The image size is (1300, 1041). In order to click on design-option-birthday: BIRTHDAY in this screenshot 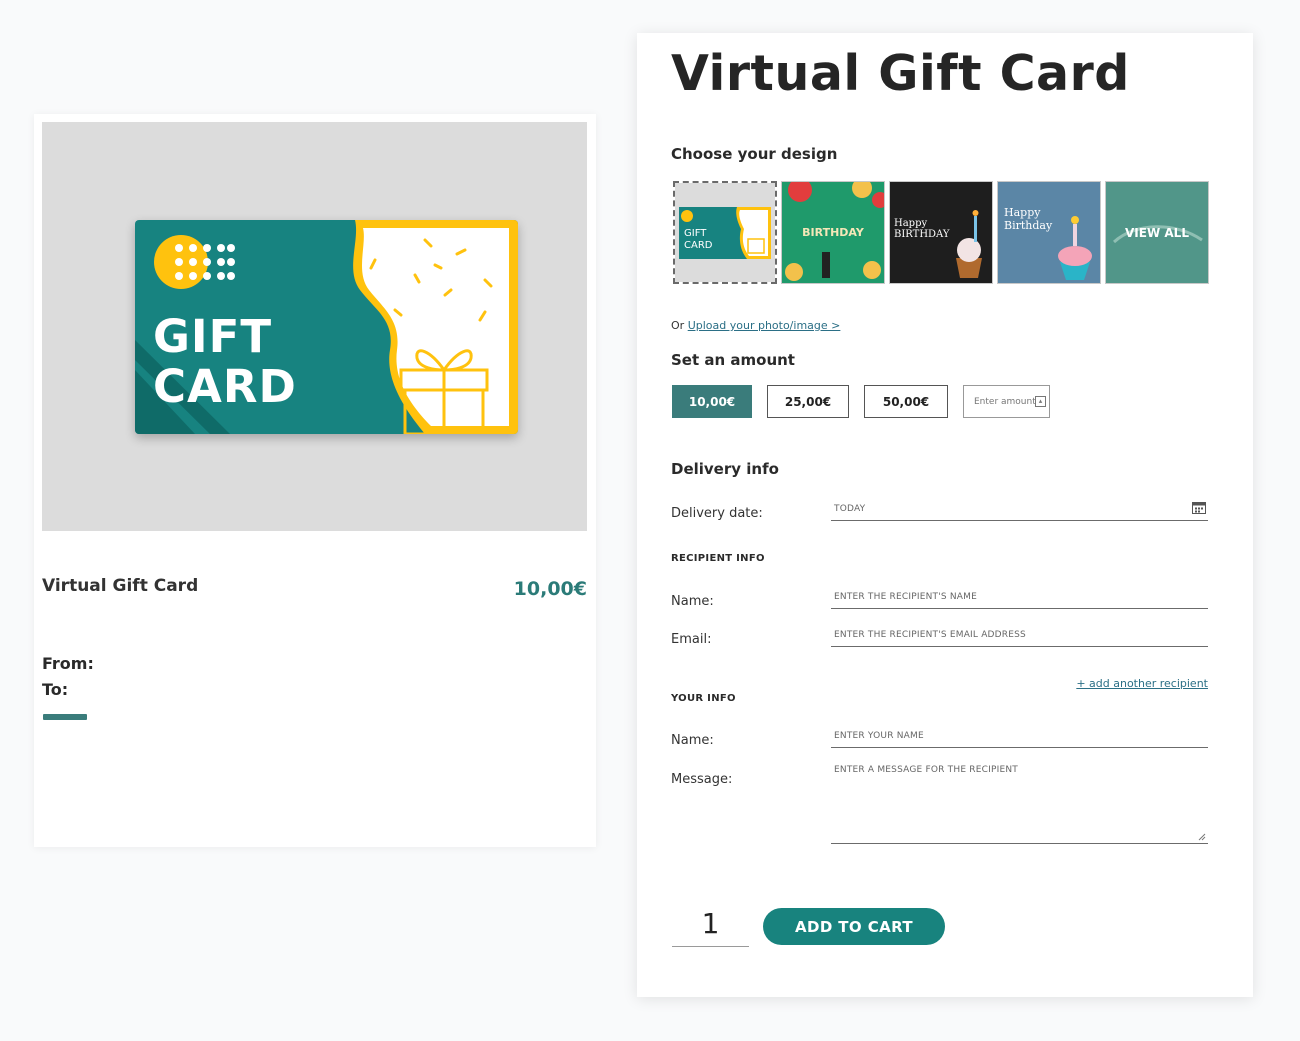, I will do `click(833, 232)`.